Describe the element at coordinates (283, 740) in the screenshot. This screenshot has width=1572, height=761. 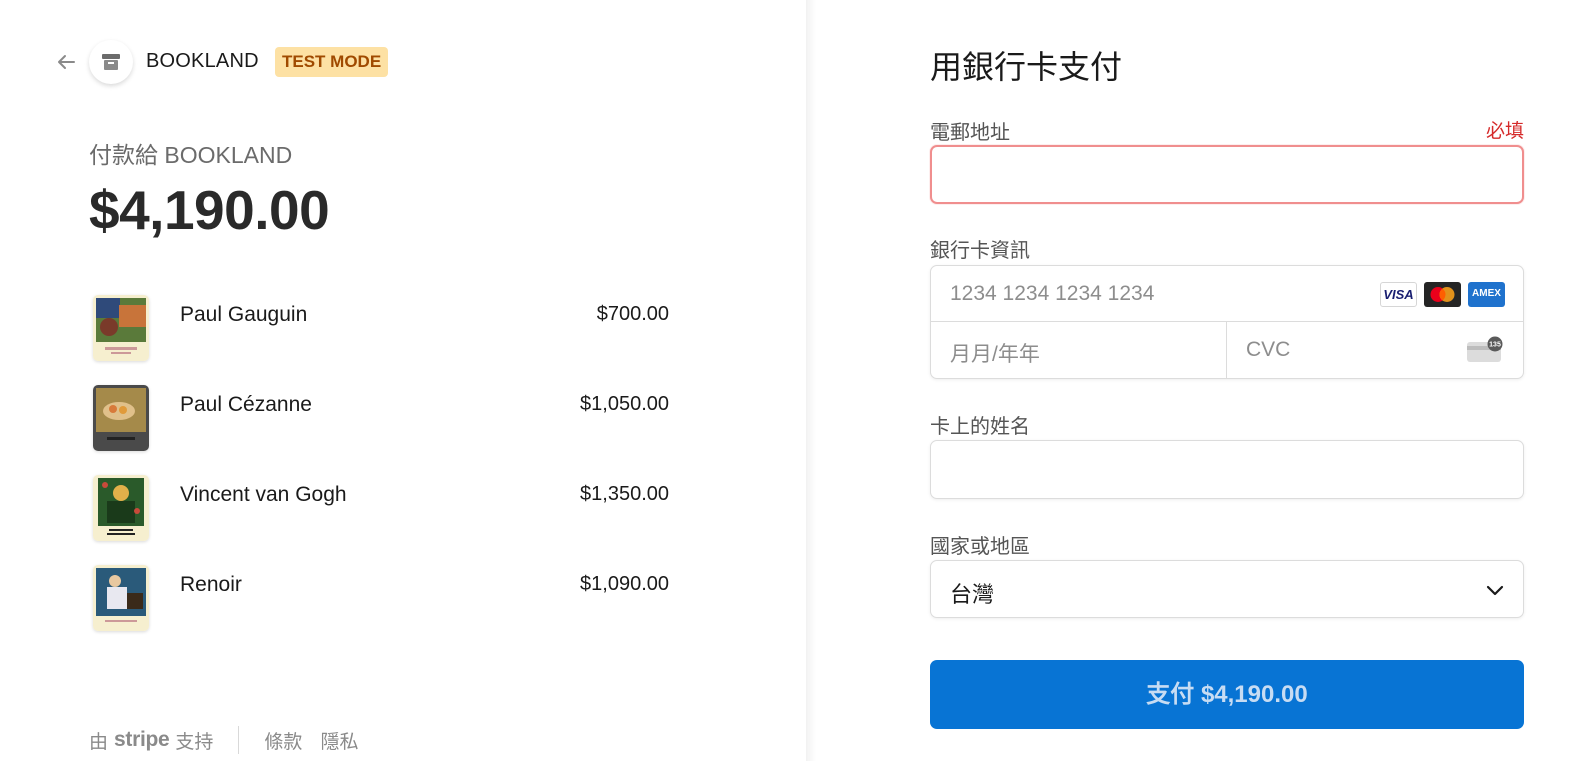
I see `terms-link: 條款` at that location.